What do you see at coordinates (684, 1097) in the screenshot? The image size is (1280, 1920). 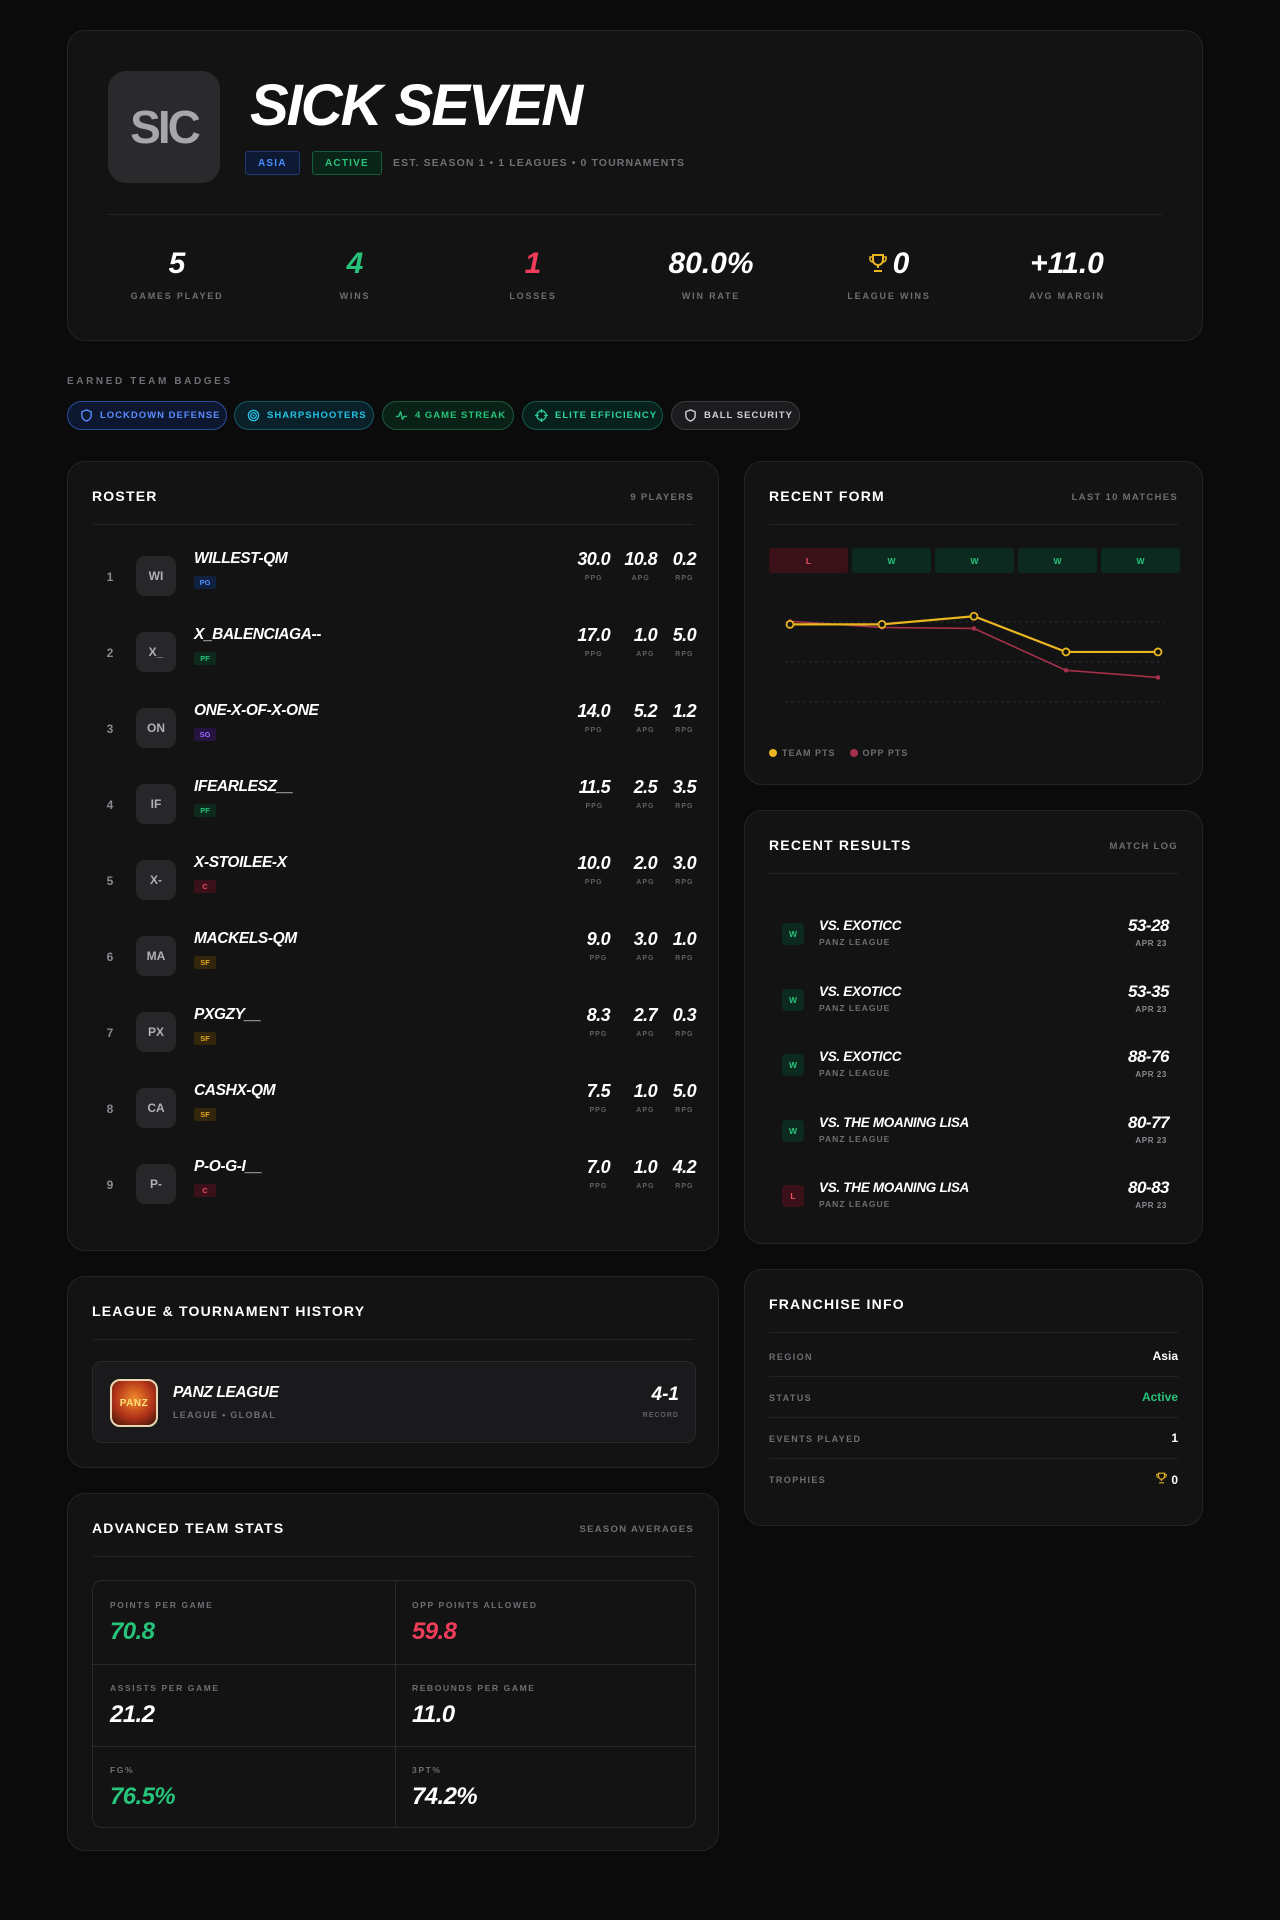 I see `player-rpg: 5.0 RPG` at bounding box center [684, 1097].